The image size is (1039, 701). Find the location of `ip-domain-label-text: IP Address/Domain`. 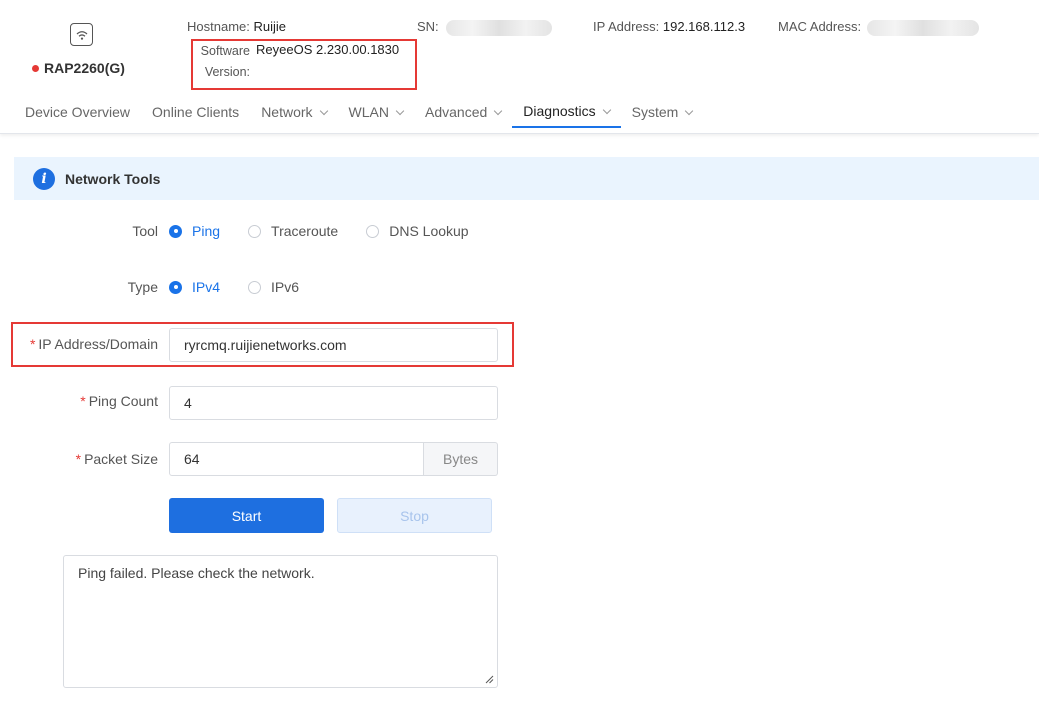

ip-domain-label-text: IP Address/Domain is located at coordinates (98, 344).